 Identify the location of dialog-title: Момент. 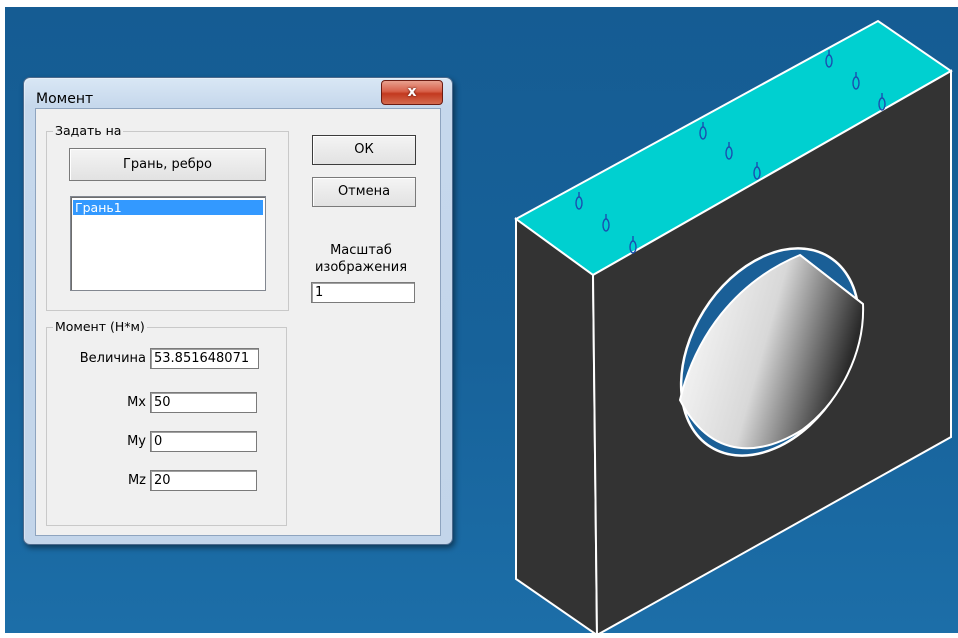
(65, 99).